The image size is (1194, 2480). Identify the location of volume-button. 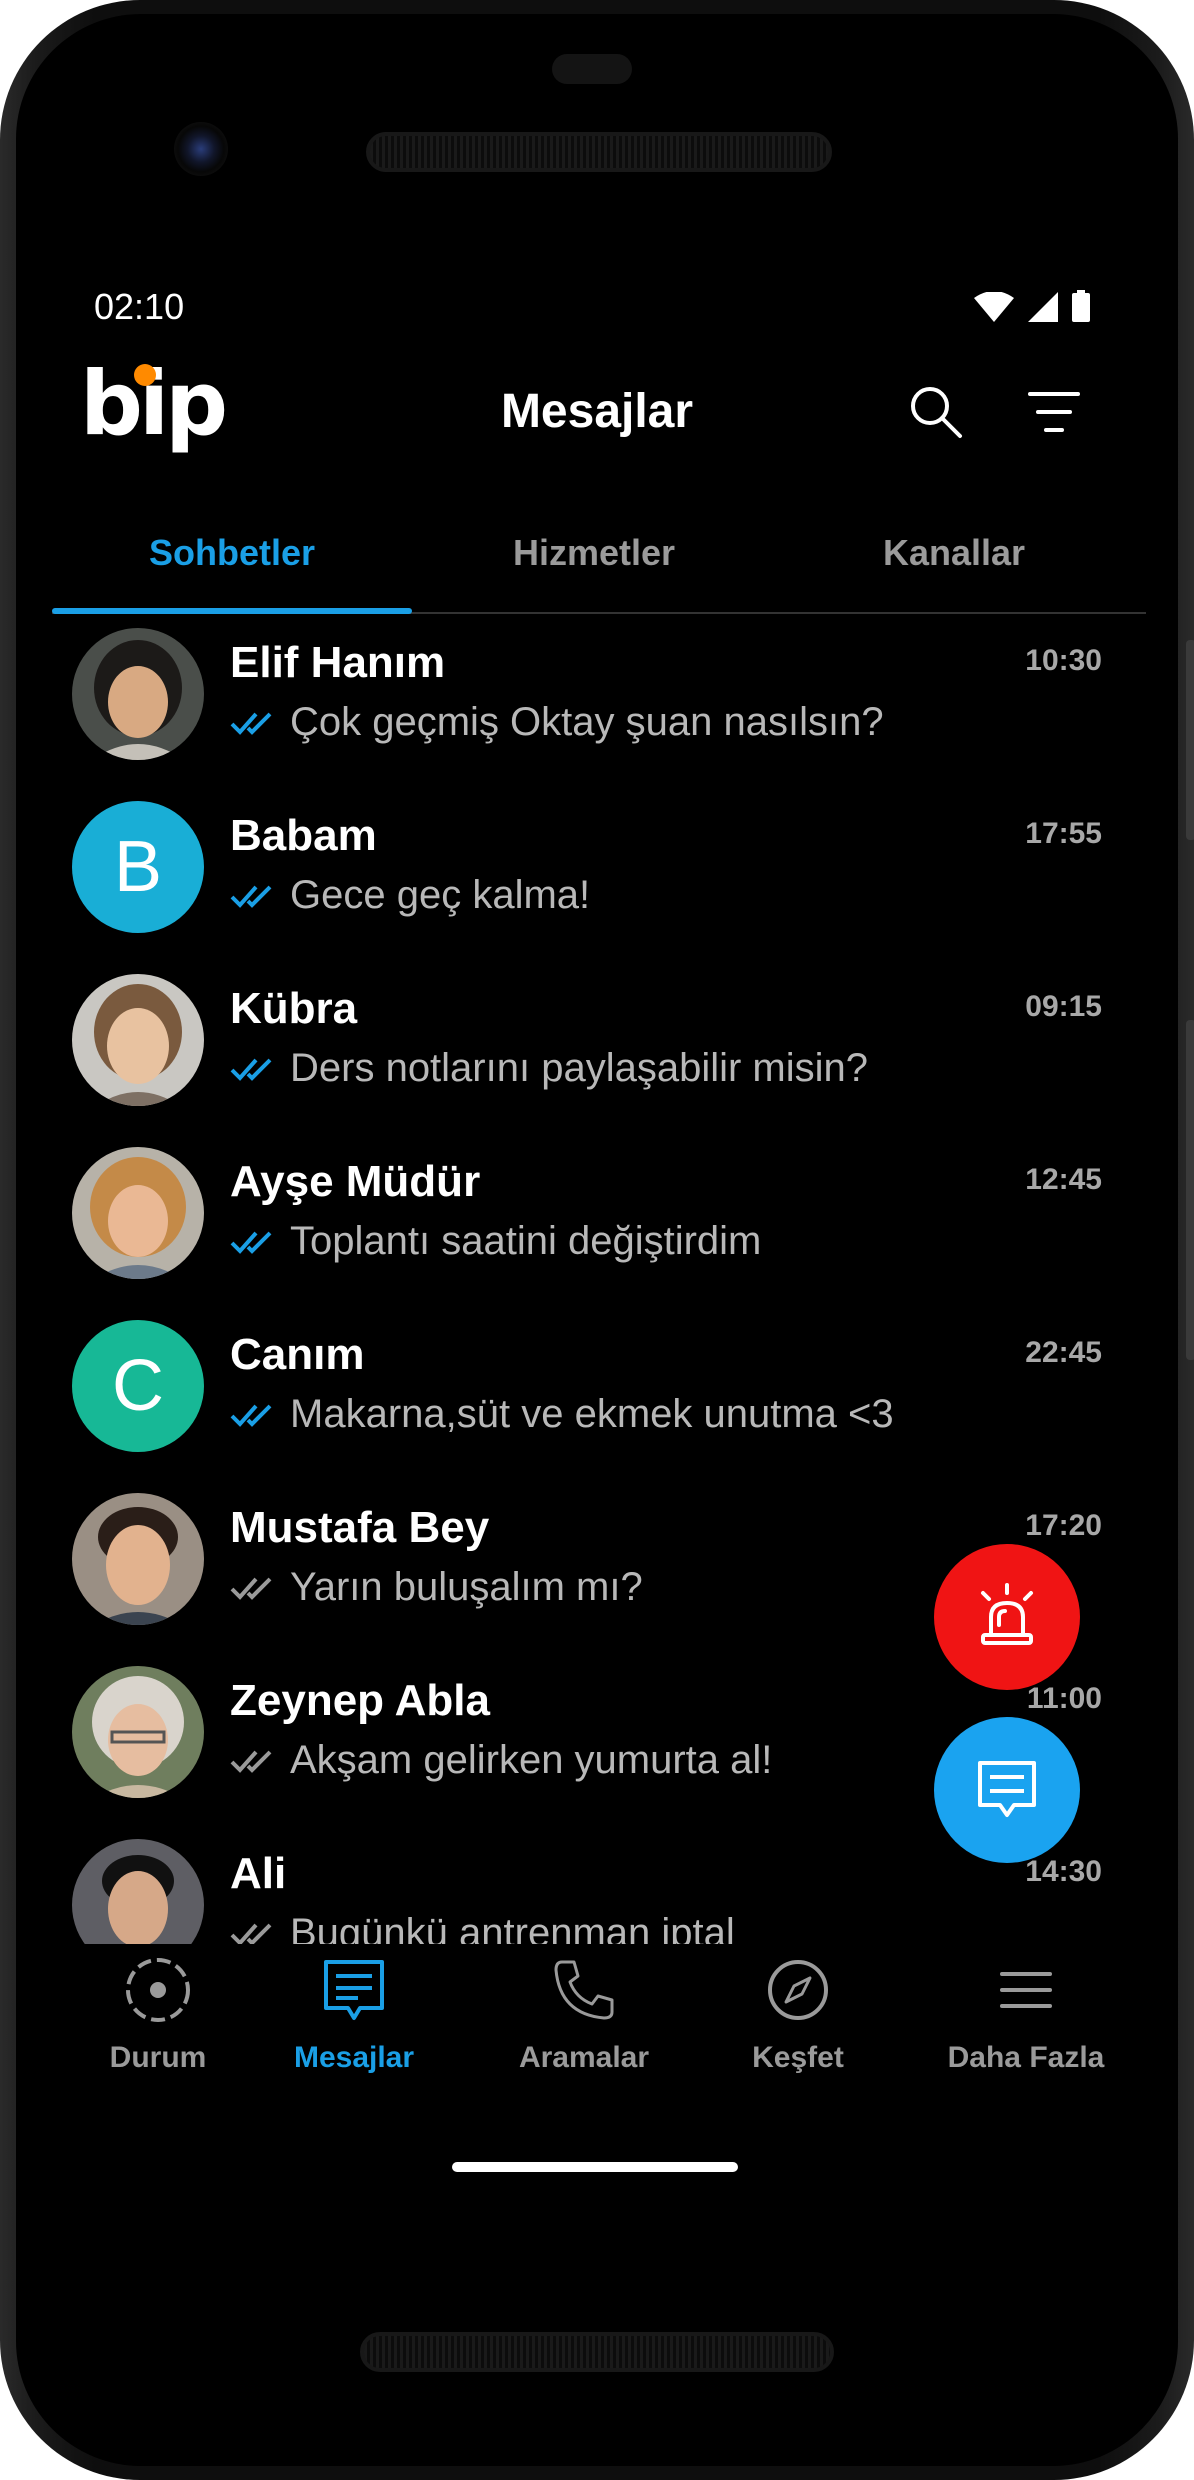
(1190, 1190).